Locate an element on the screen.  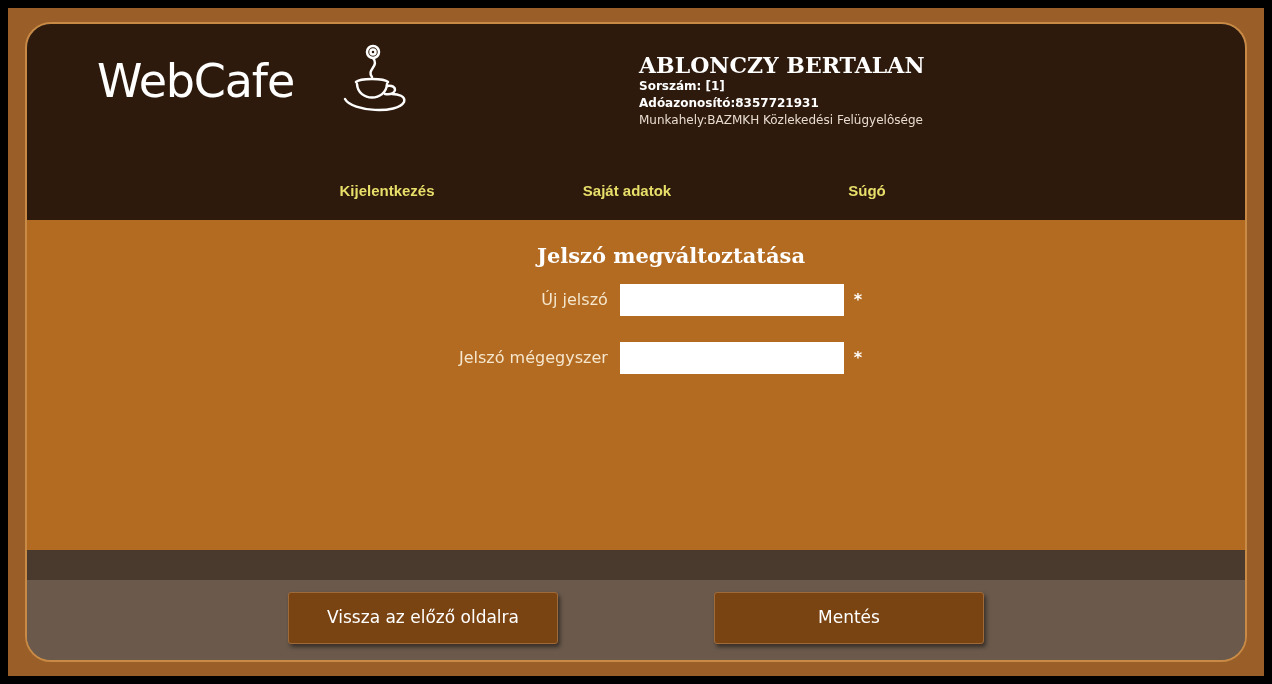
logo-text: WebCafe is located at coordinates (196, 81).